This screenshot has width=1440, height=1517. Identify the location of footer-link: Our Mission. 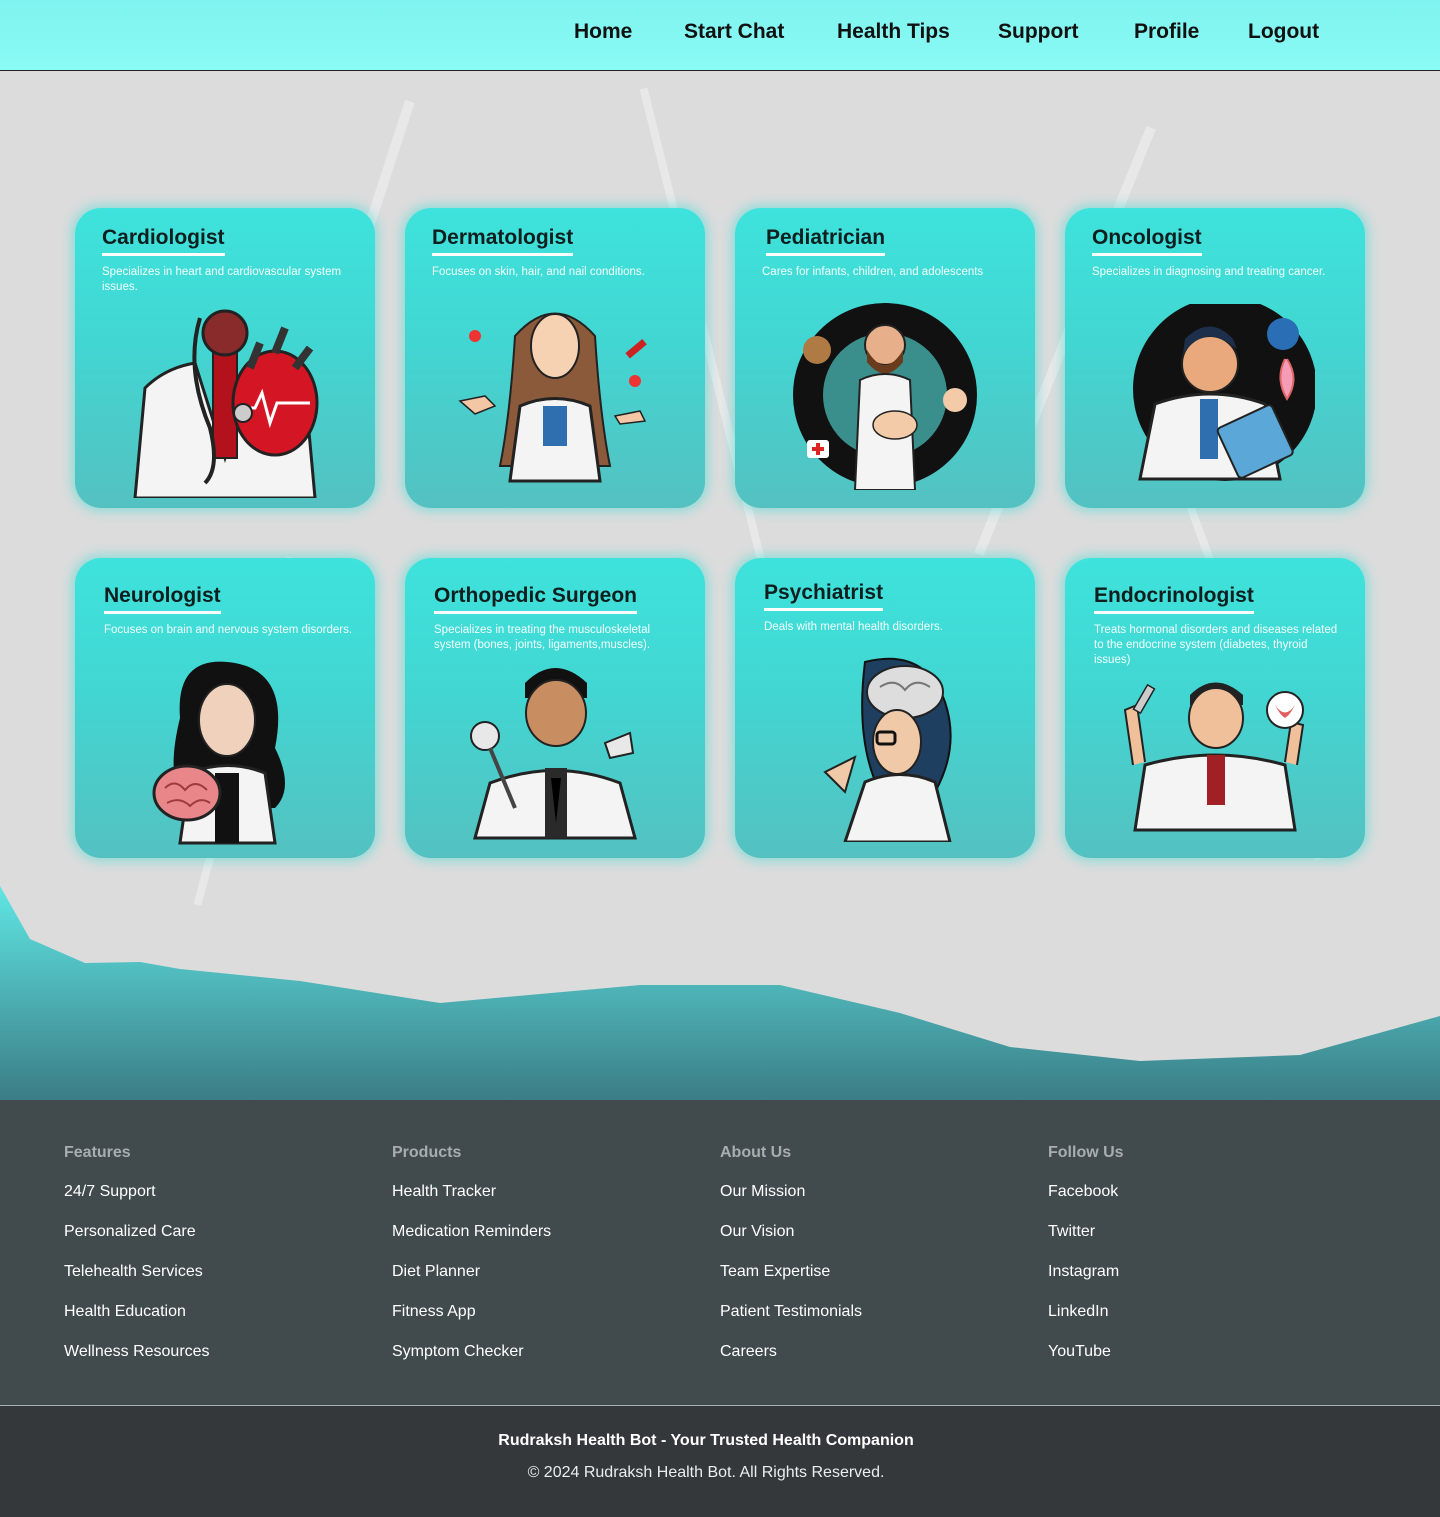
(870, 1191).